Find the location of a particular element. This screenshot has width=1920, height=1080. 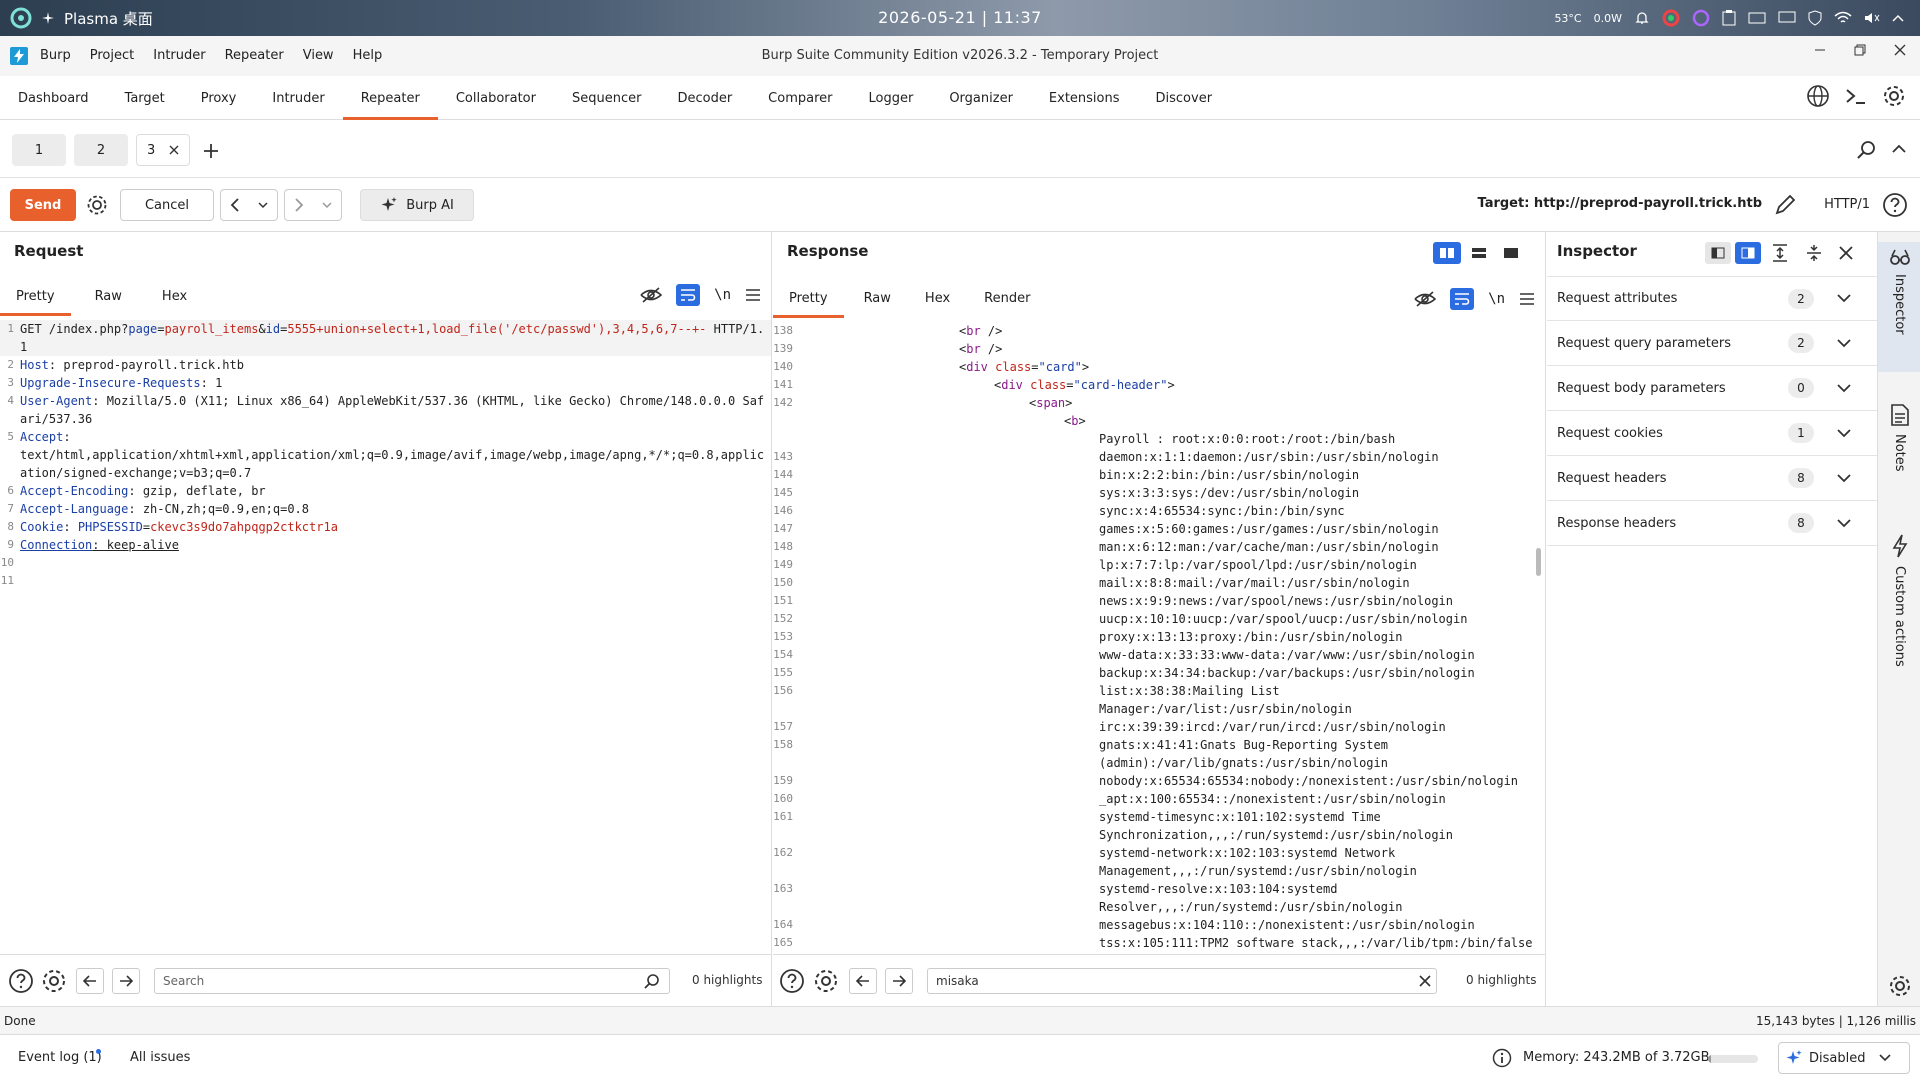

tab-discover: Discover is located at coordinates (1184, 98).